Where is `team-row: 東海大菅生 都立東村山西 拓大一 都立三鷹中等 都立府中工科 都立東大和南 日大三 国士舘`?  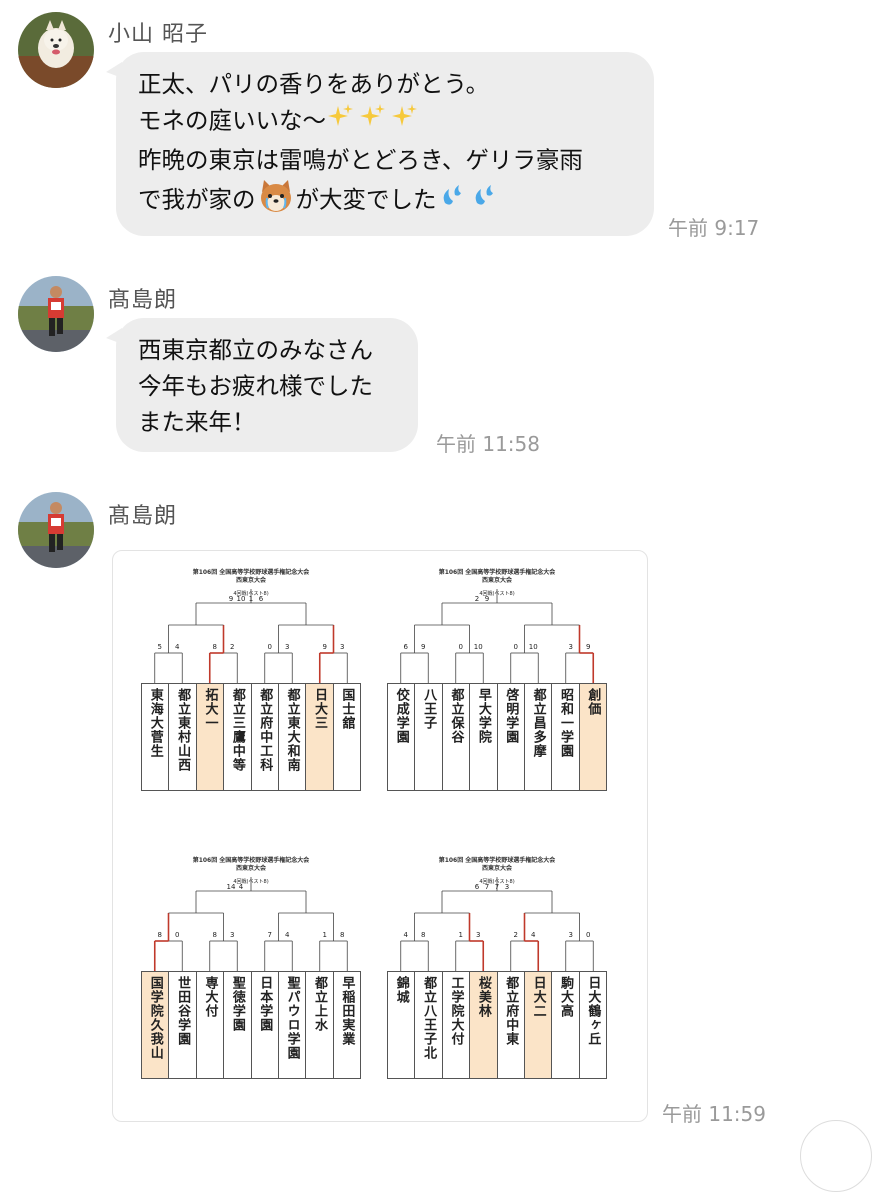
team-row: 東海大菅生 都立東村山西 拓大一 都立三鷹中等 都立府中工科 都立東大和南 日大三 国士舘 is located at coordinates (251, 737).